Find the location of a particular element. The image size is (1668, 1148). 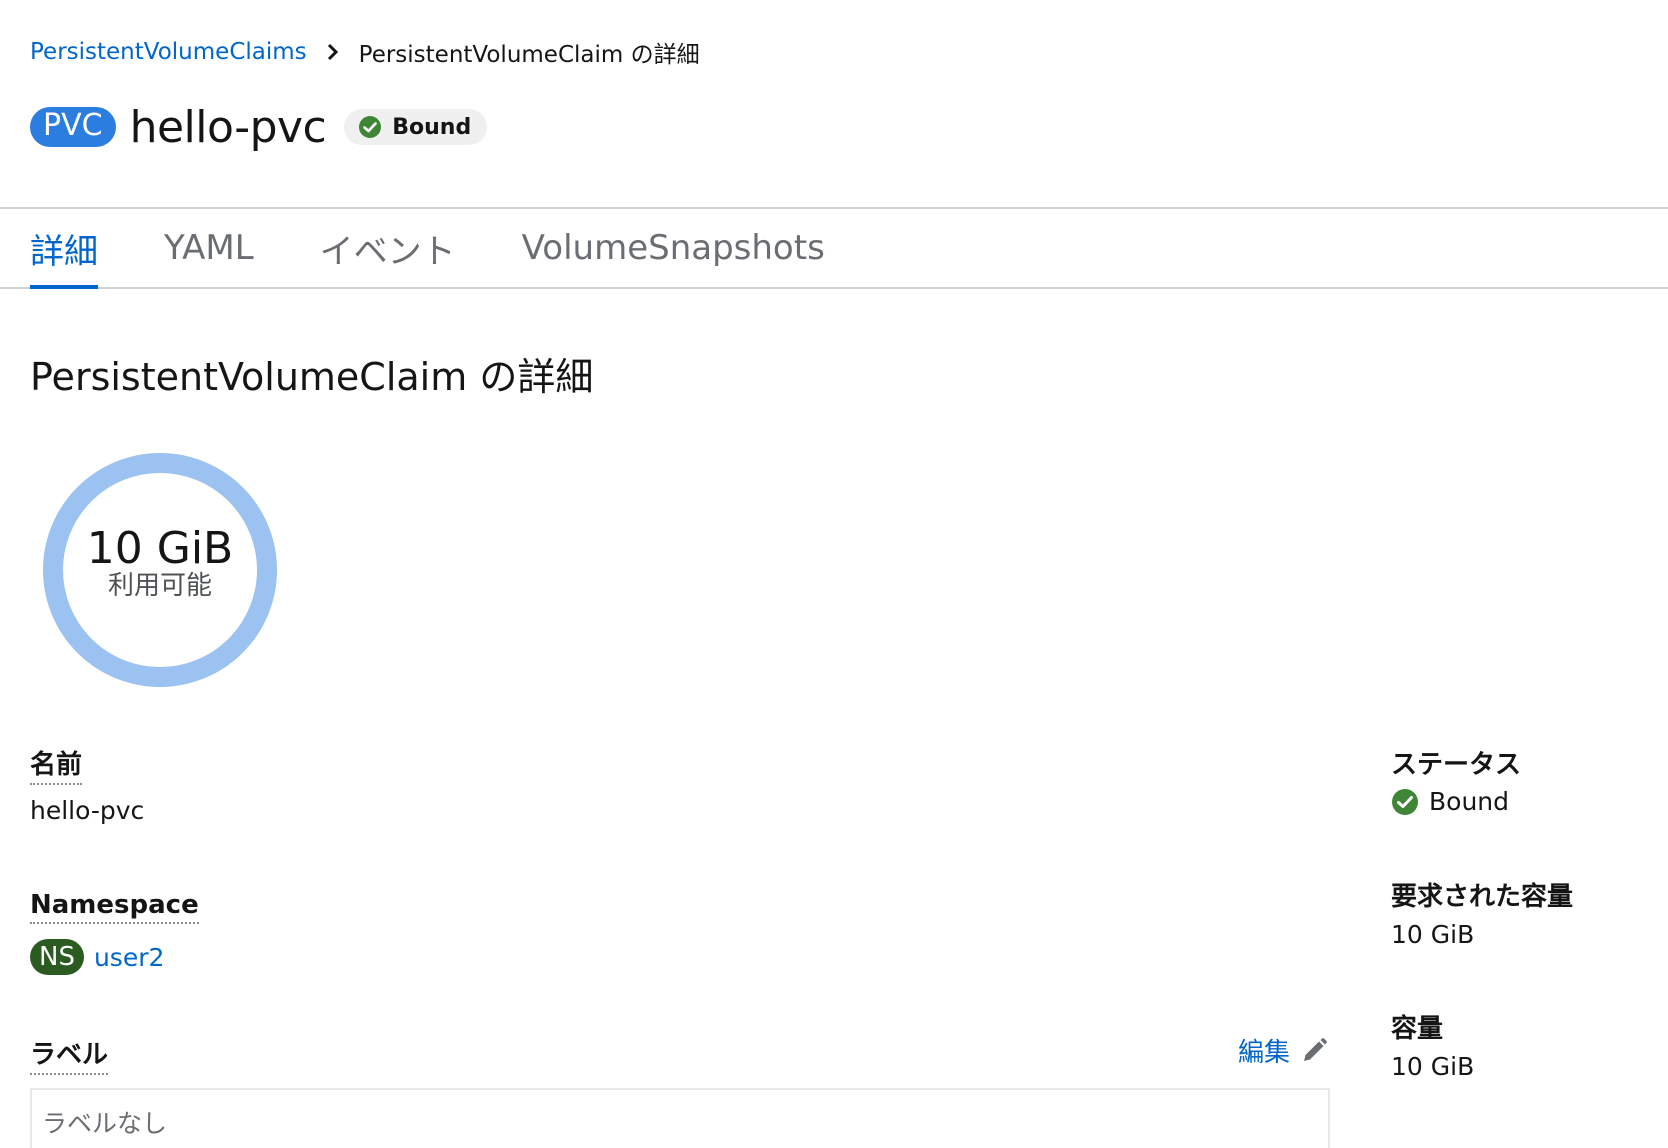

tab-details: 詳細 is located at coordinates (64, 249).